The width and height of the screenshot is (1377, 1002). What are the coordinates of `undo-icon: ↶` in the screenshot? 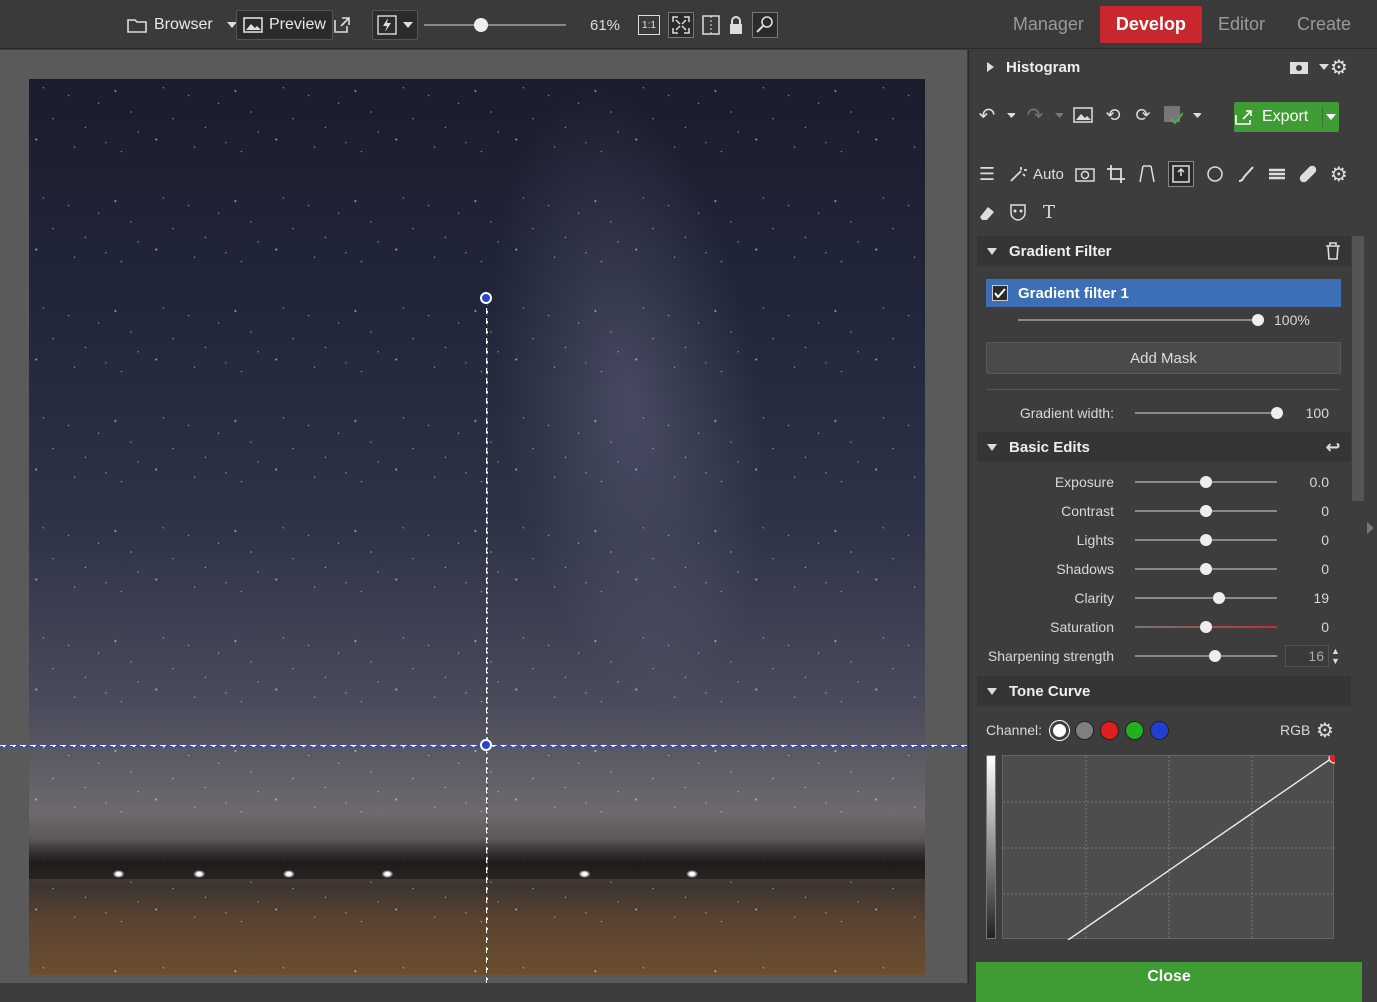 It's located at (987, 116).